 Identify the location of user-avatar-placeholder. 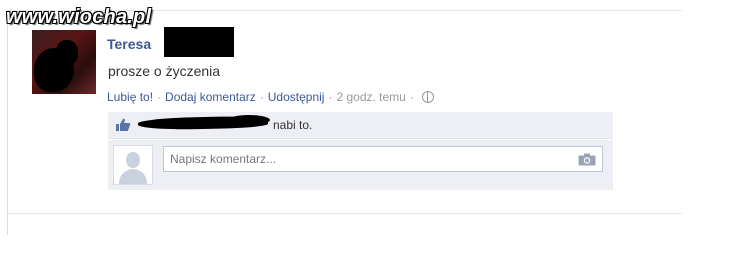
(133, 165).